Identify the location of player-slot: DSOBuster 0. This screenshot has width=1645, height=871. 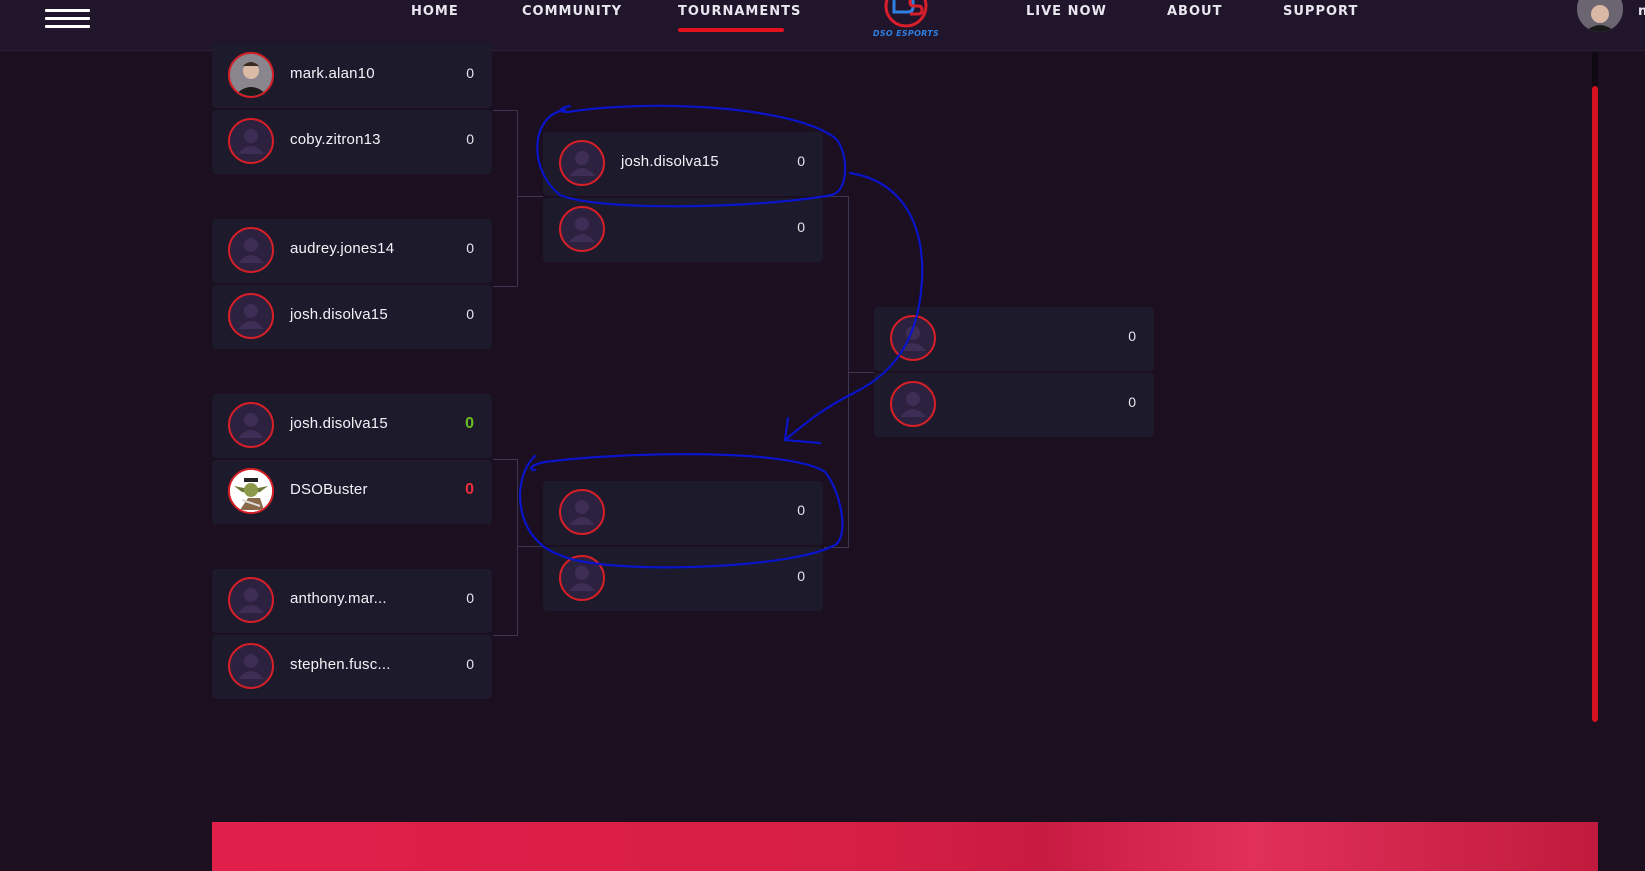
(352, 492).